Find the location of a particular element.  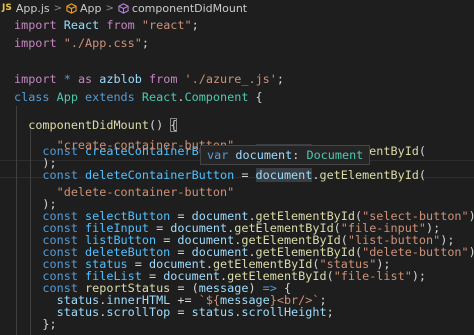

hover-tooltip: var document: Document is located at coordinates (285, 155).